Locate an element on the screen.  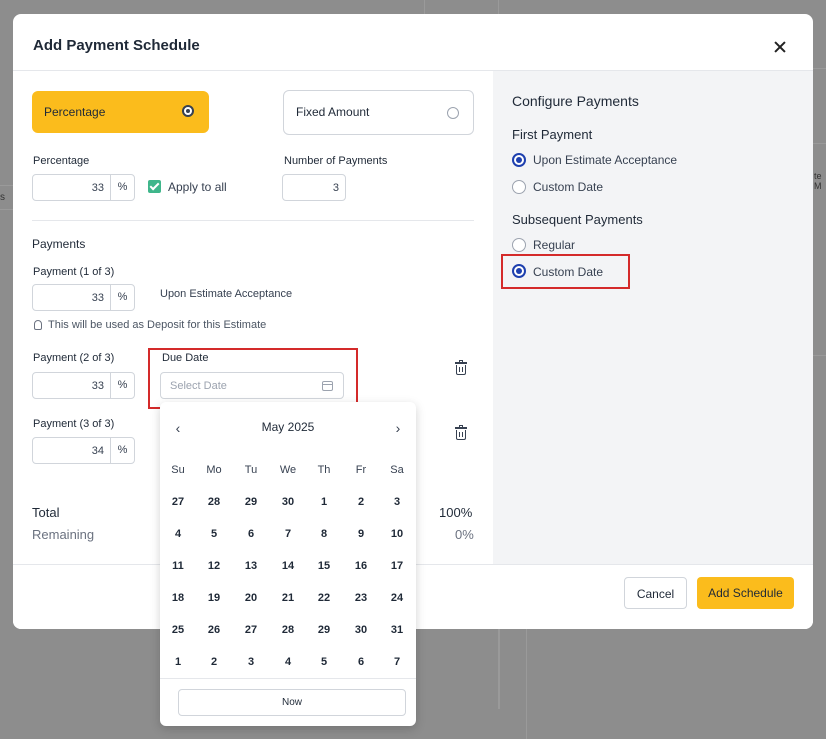
subsequent-regular-radio is located at coordinates (519, 245).